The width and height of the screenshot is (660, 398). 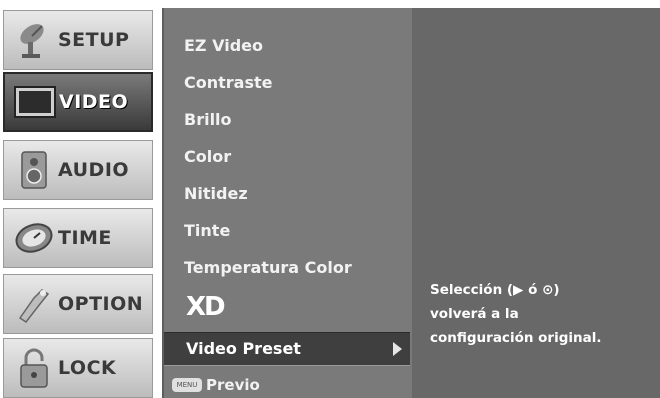 What do you see at coordinates (233, 385) in the screenshot?
I see `previous-label: Previo` at bounding box center [233, 385].